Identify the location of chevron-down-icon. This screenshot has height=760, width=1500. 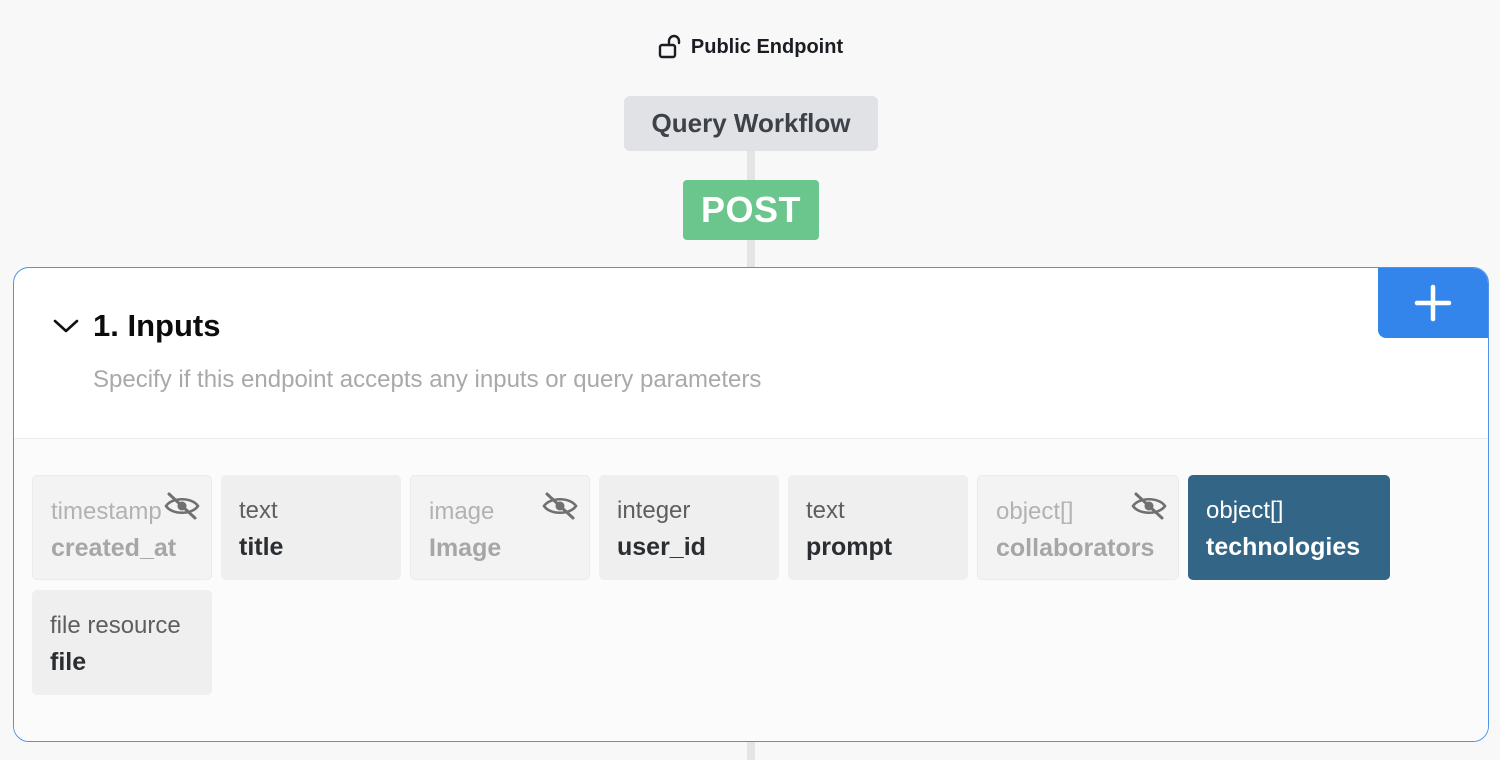
(66, 326).